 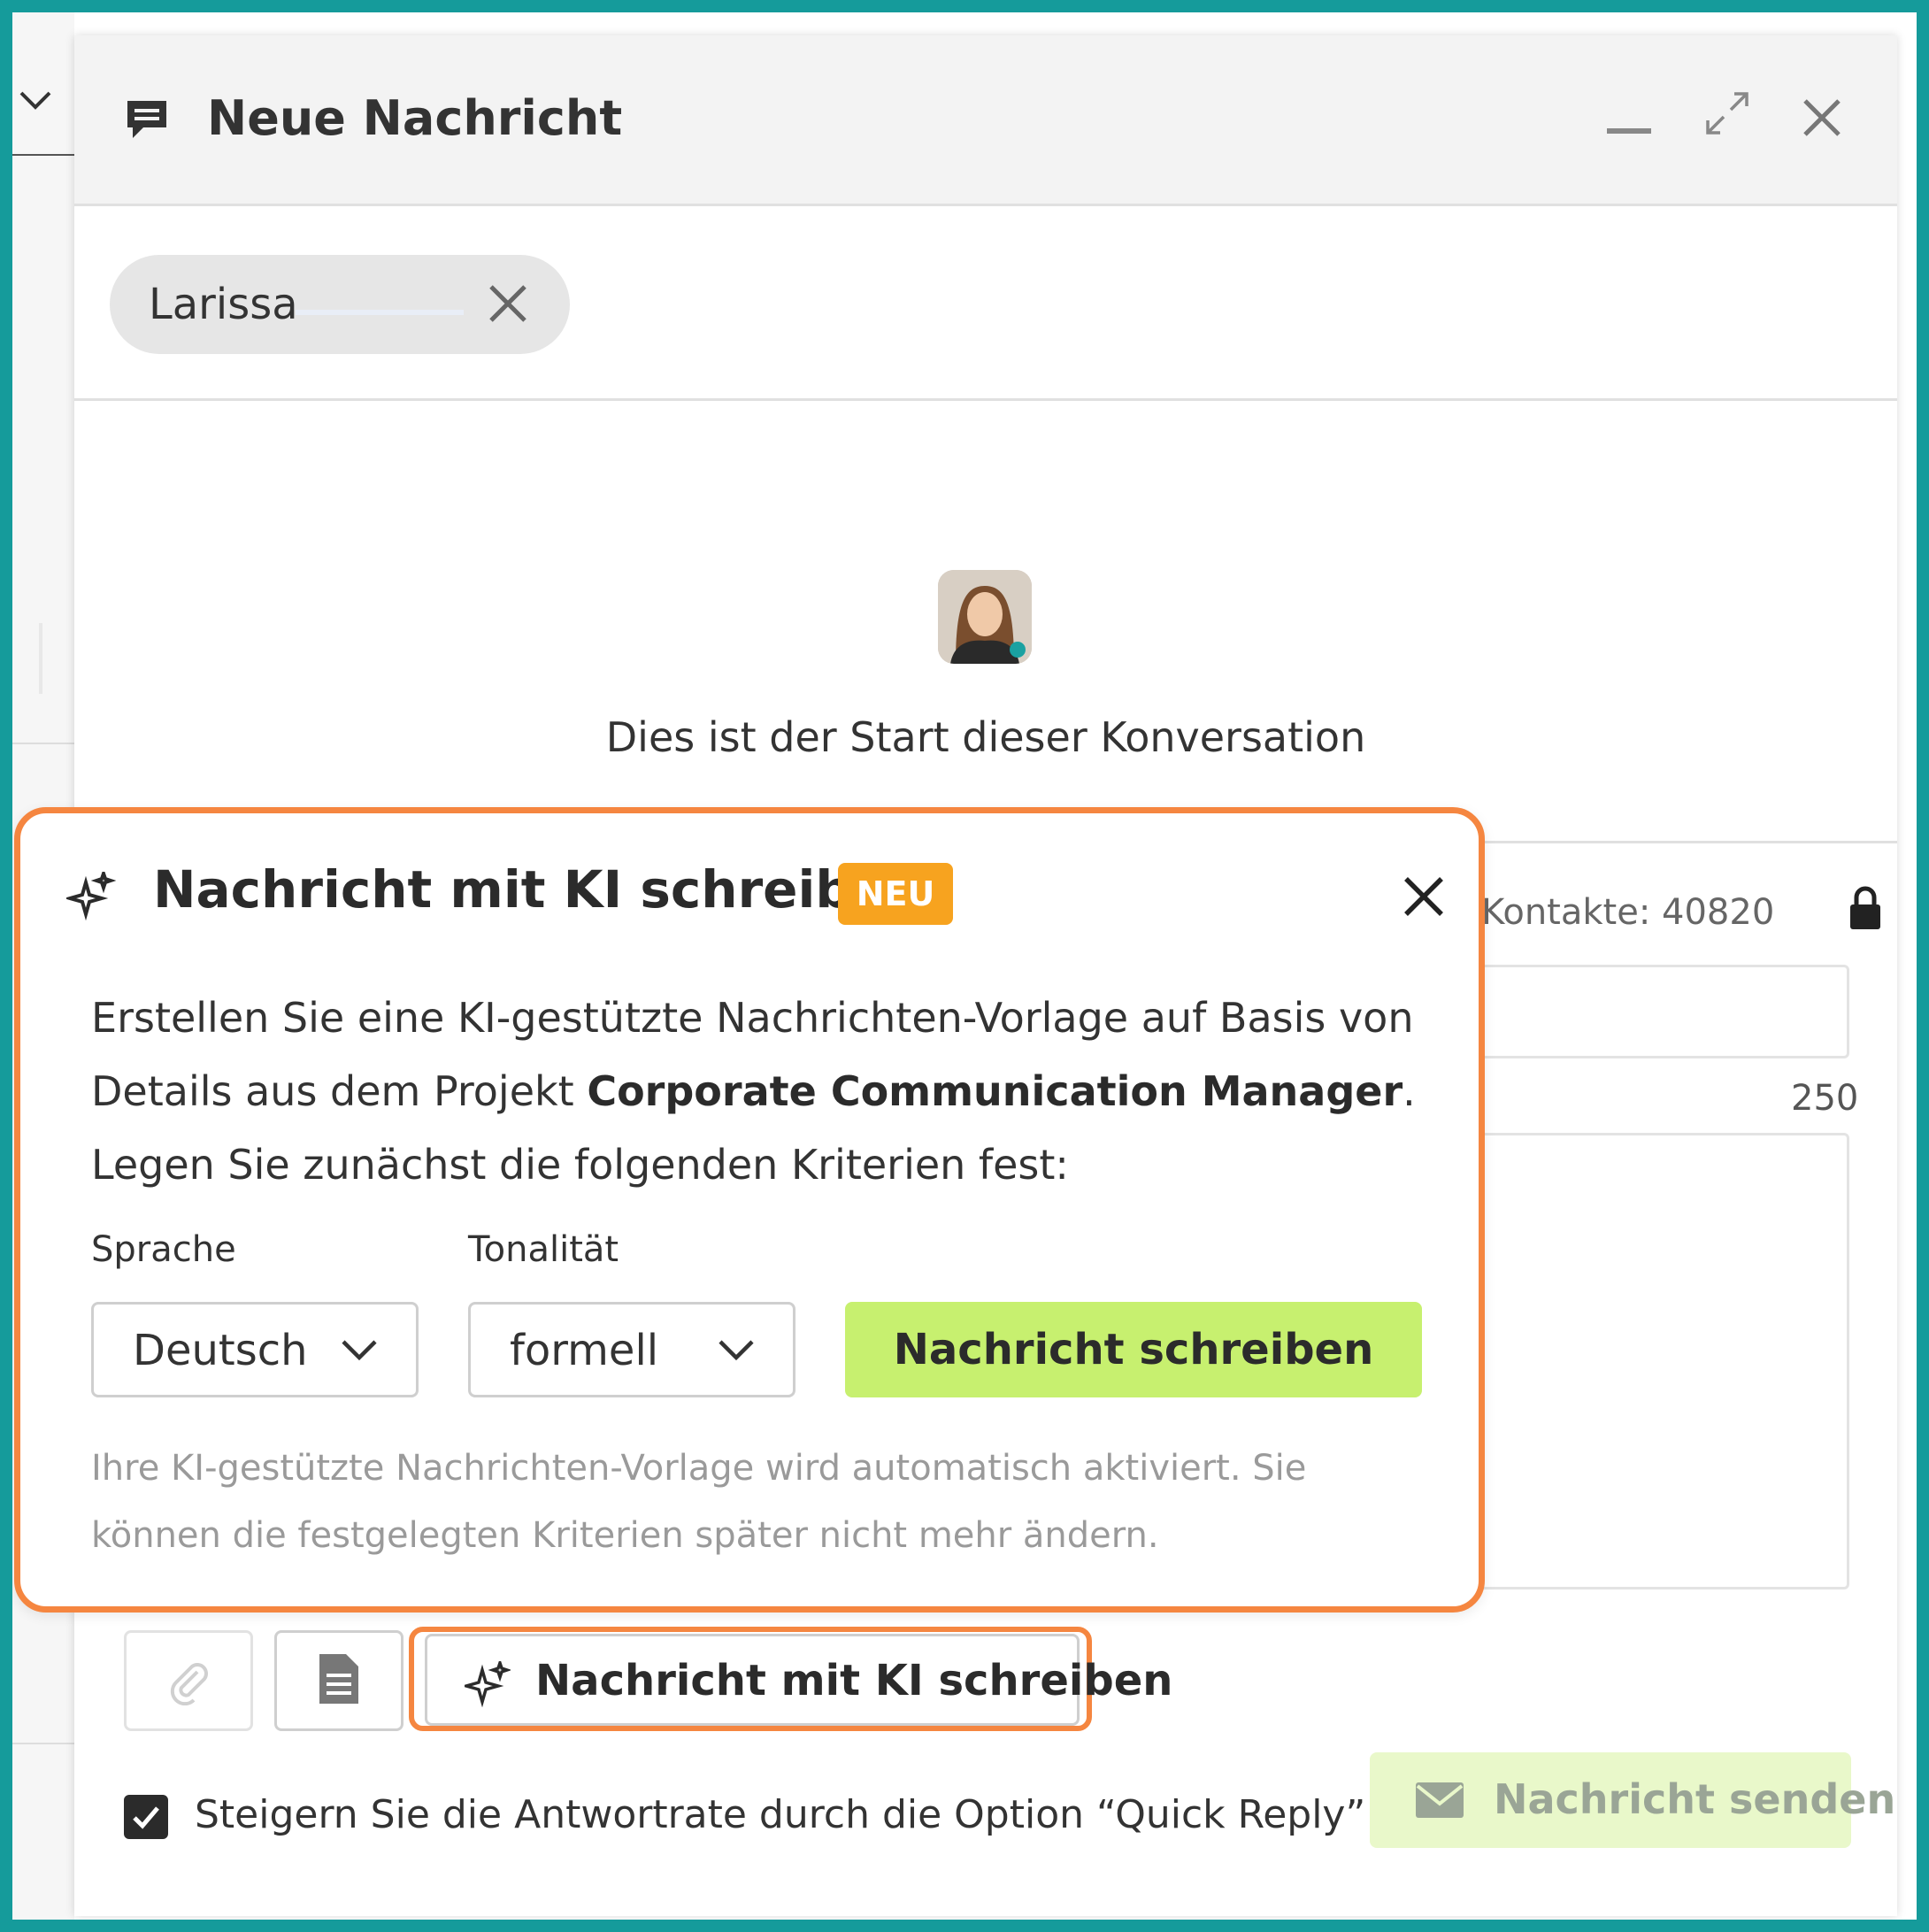 I want to click on remove-recipient-icon, so click(x=508, y=303).